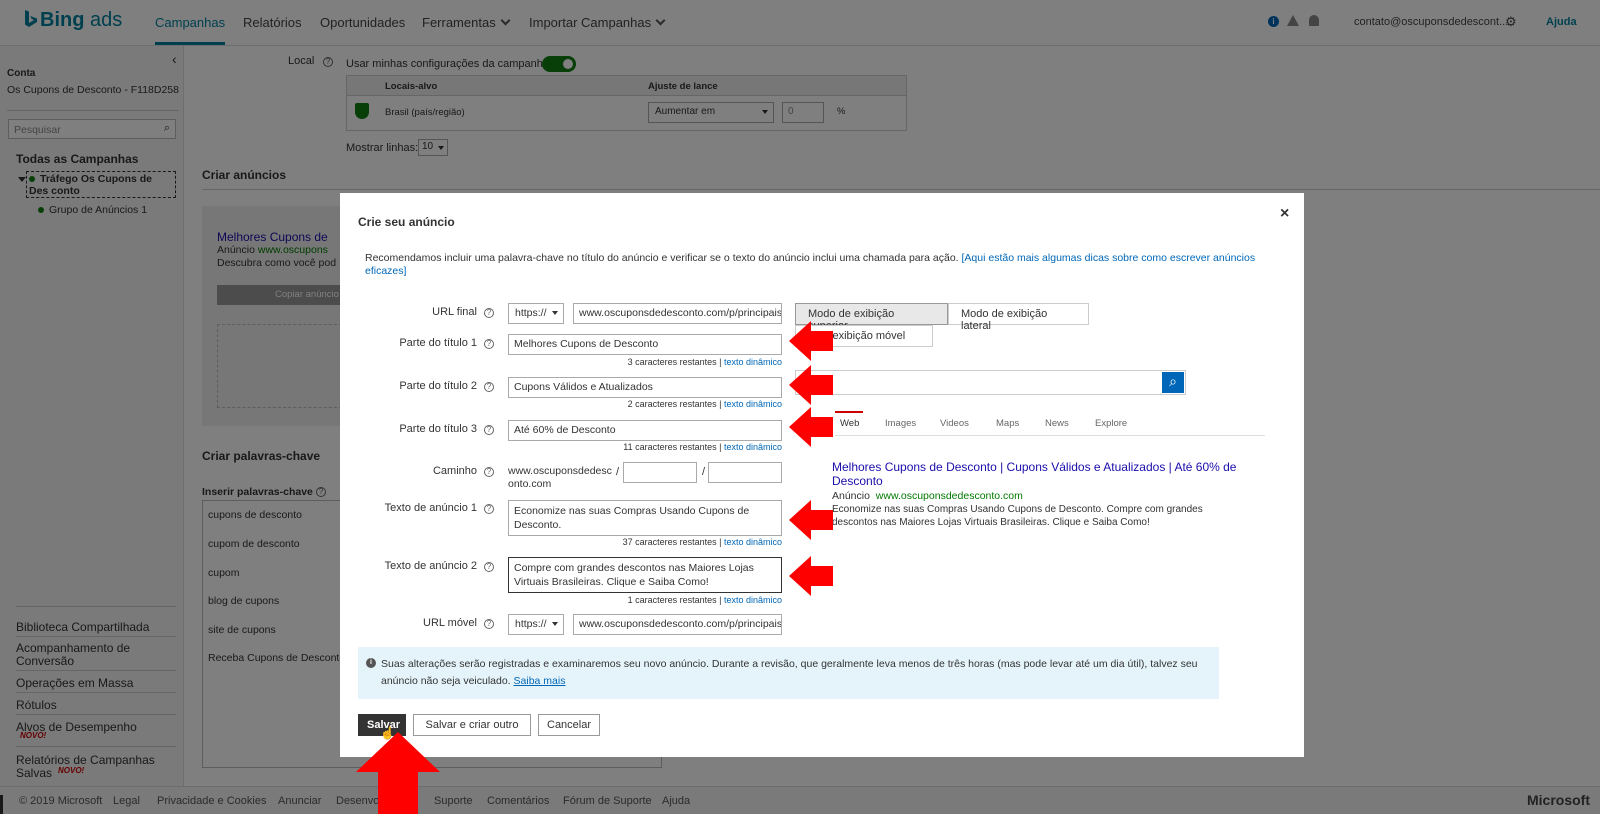  What do you see at coordinates (430, 566) in the screenshot?
I see `texto2-label: Texto de anúncio 2` at bounding box center [430, 566].